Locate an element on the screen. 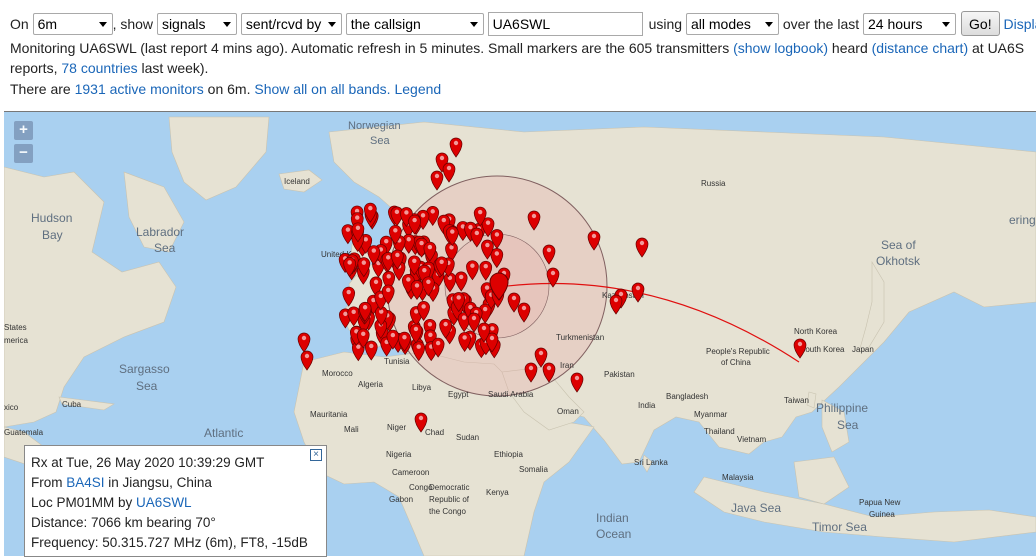 This screenshot has height=557, width=1036. info-text-5: last week). is located at coordinates (173, 68).